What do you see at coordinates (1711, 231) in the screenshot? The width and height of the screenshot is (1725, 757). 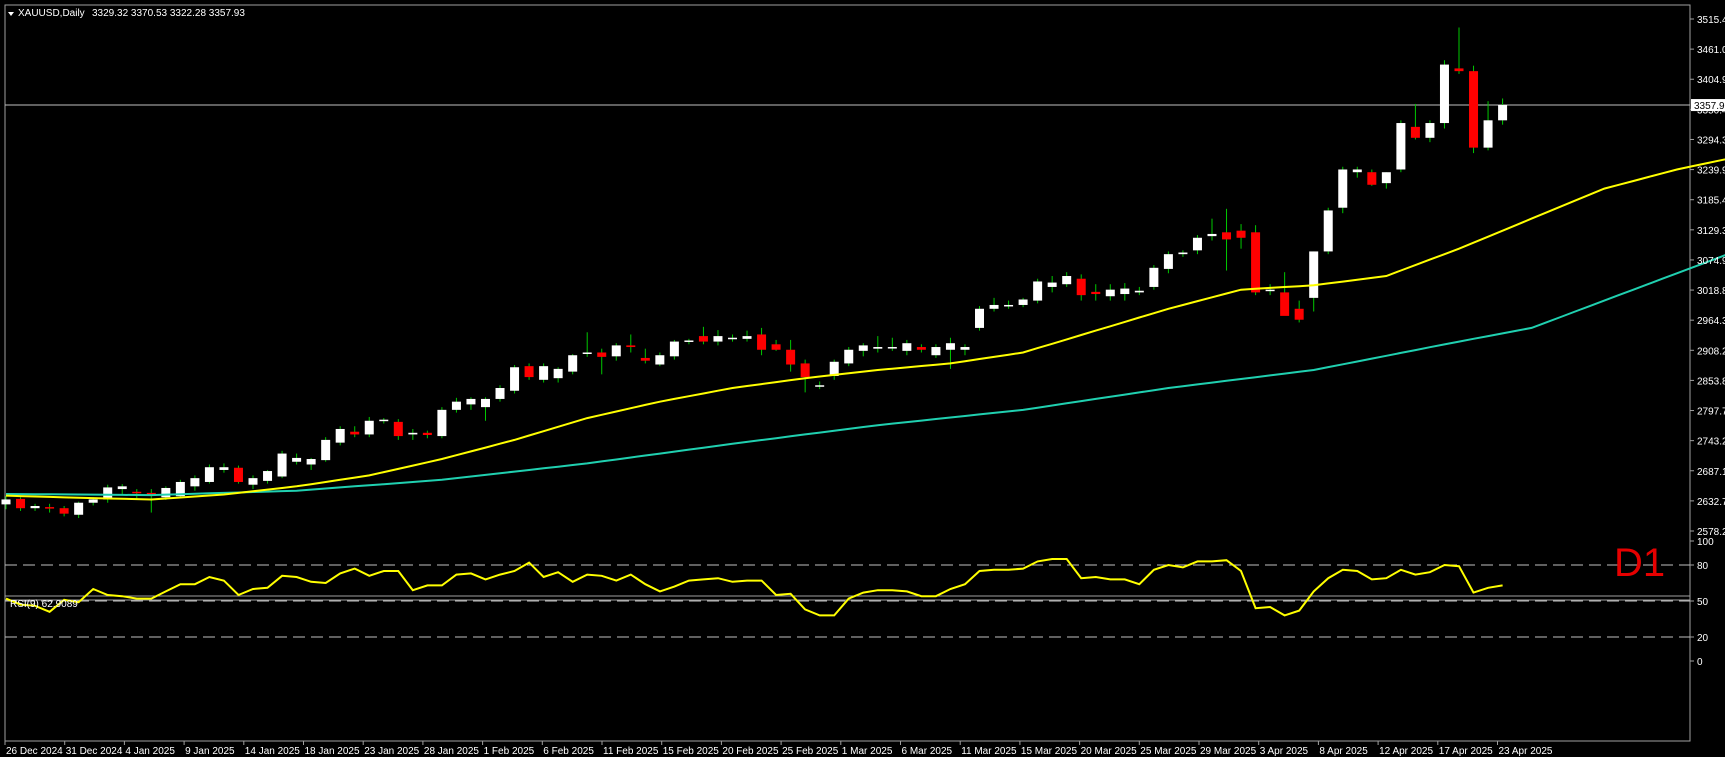 I see `price-tick-label: 3129.35` at bounding box center [1711, 231].